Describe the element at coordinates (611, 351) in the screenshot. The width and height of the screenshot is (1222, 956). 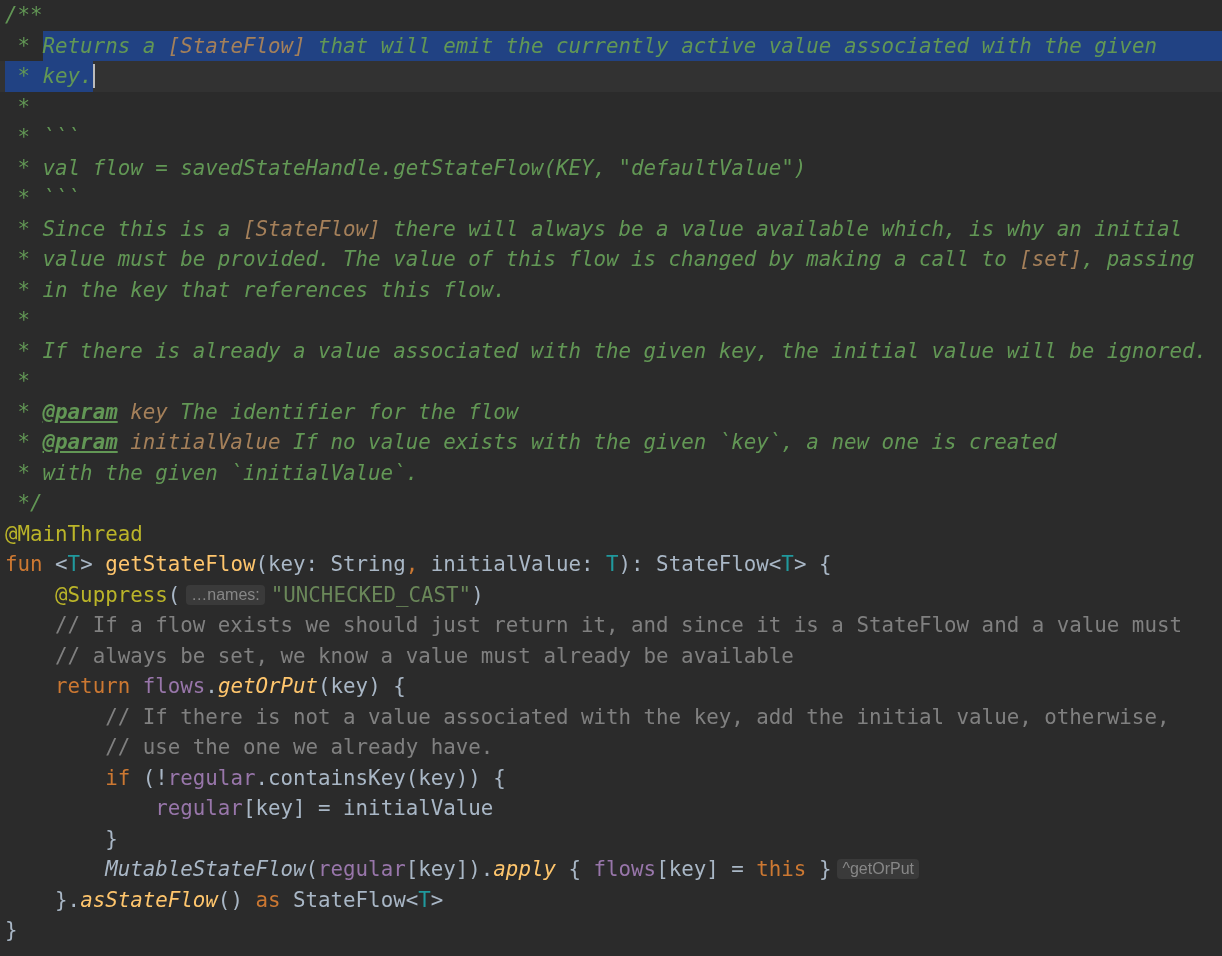
I see `code-line: * If there is already a value associated with the given key, the initial value will be ignored.` at that location.